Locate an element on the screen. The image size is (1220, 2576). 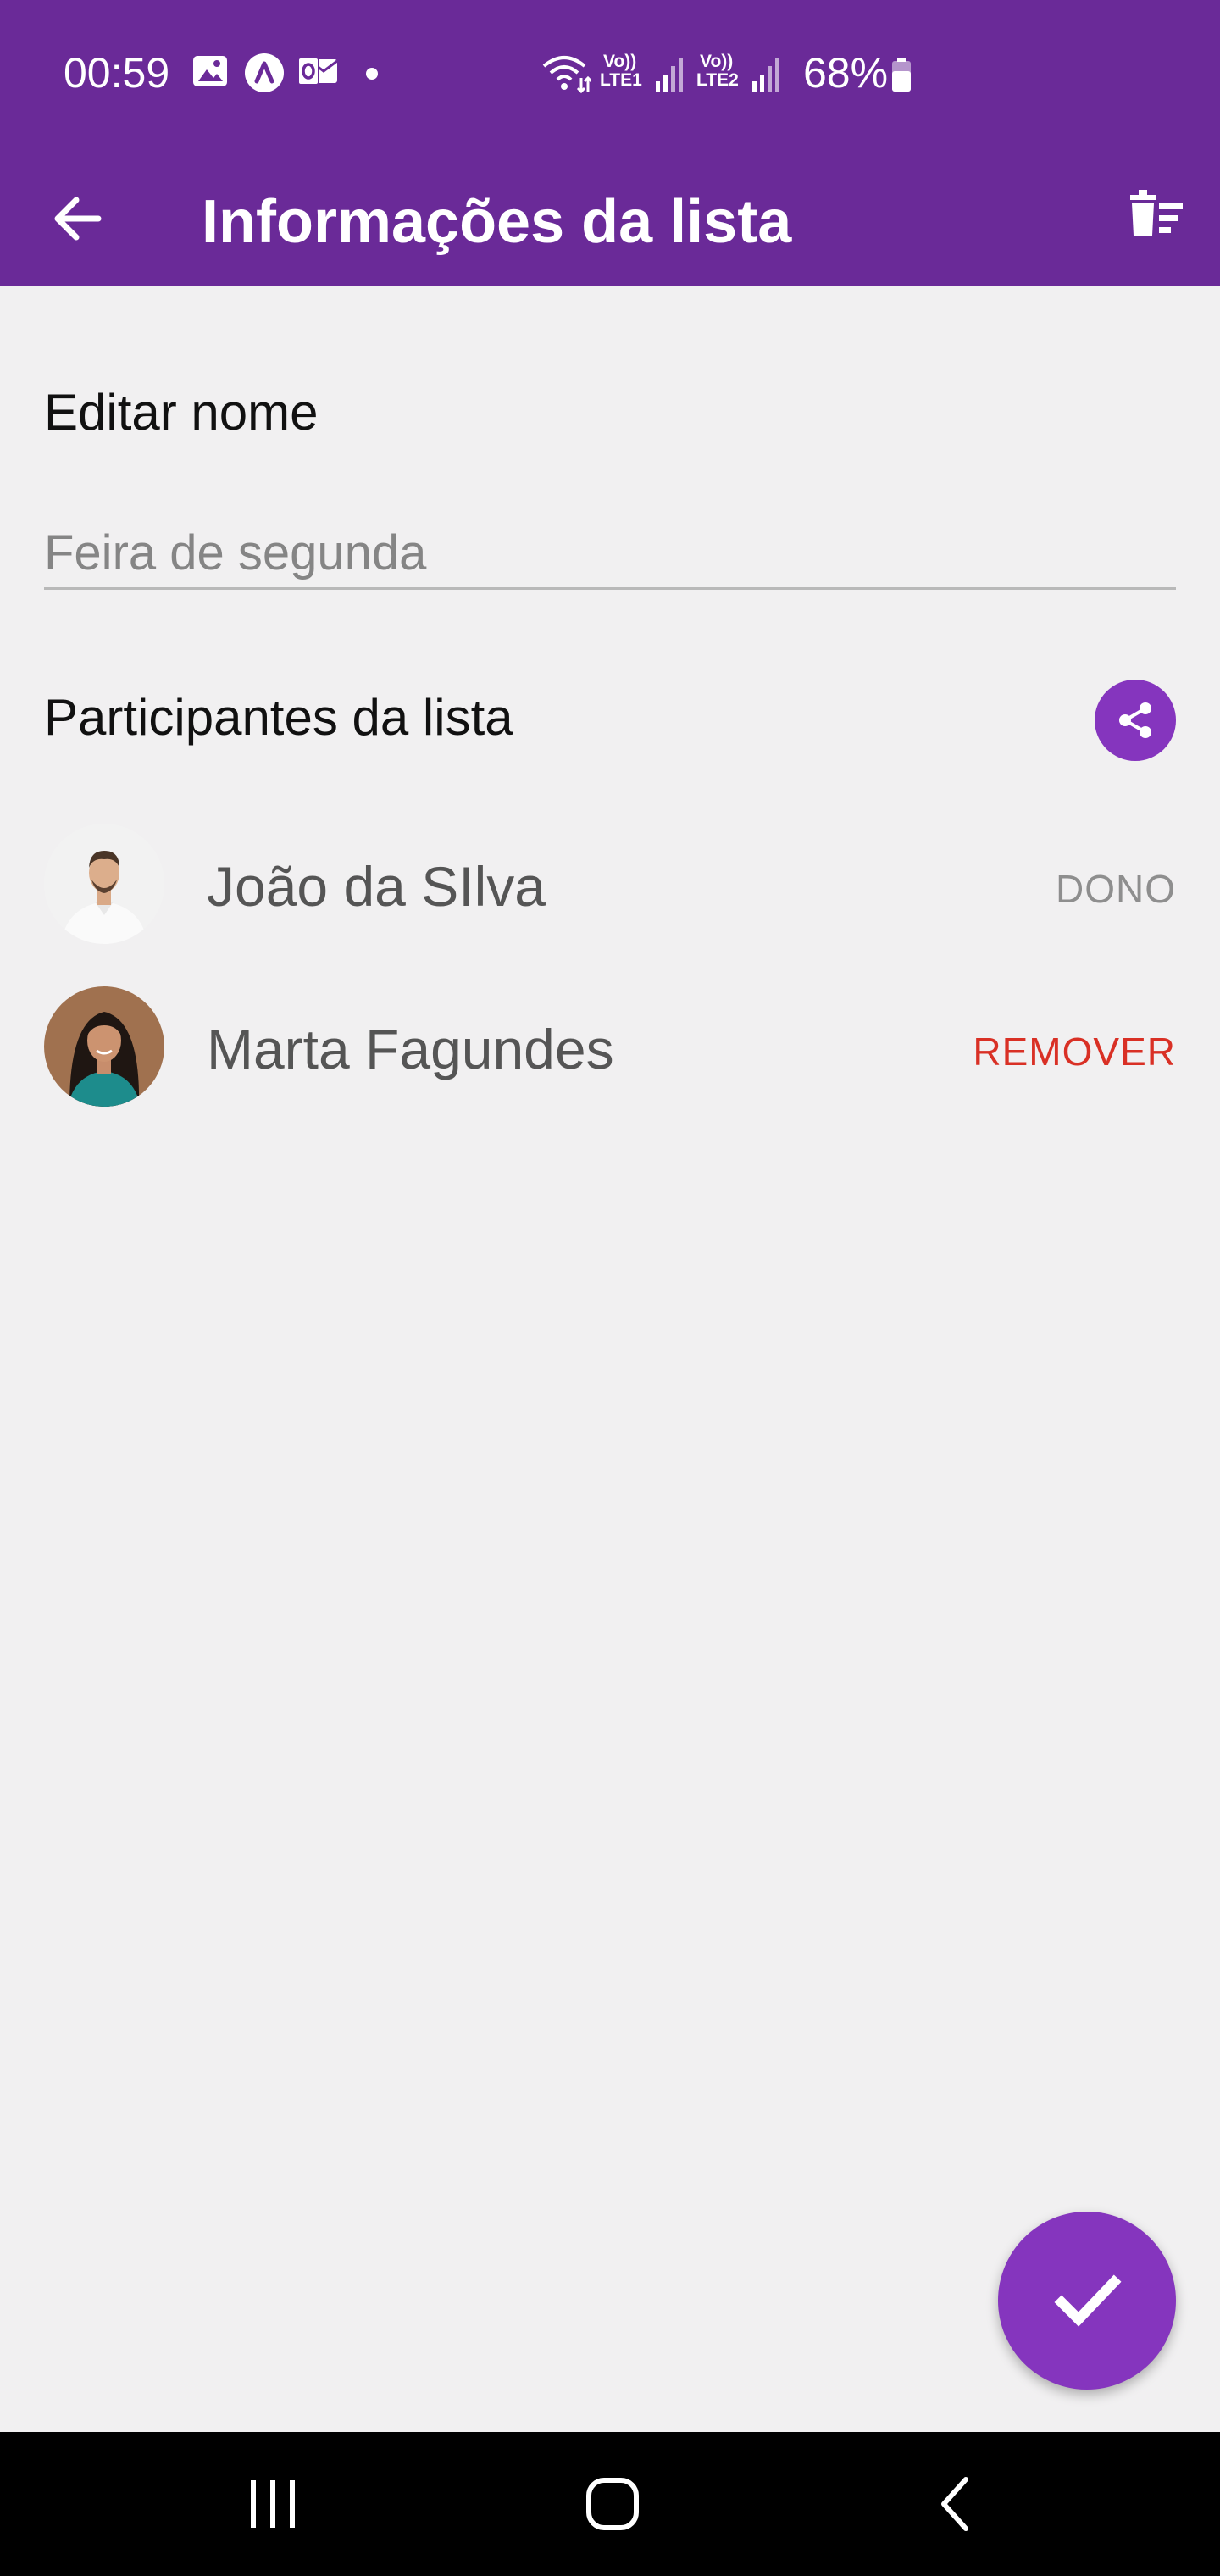
arrow-left-icon is located at coordinates (78, 218).